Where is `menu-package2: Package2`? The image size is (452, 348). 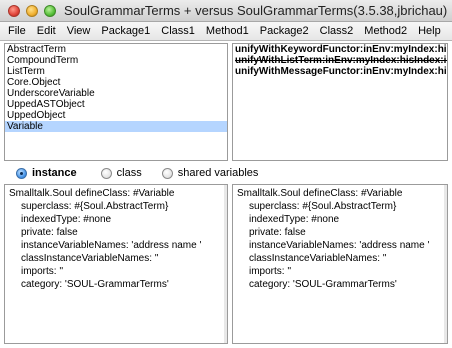 menu-package2: Package2 is located at coordinates (284, 31).